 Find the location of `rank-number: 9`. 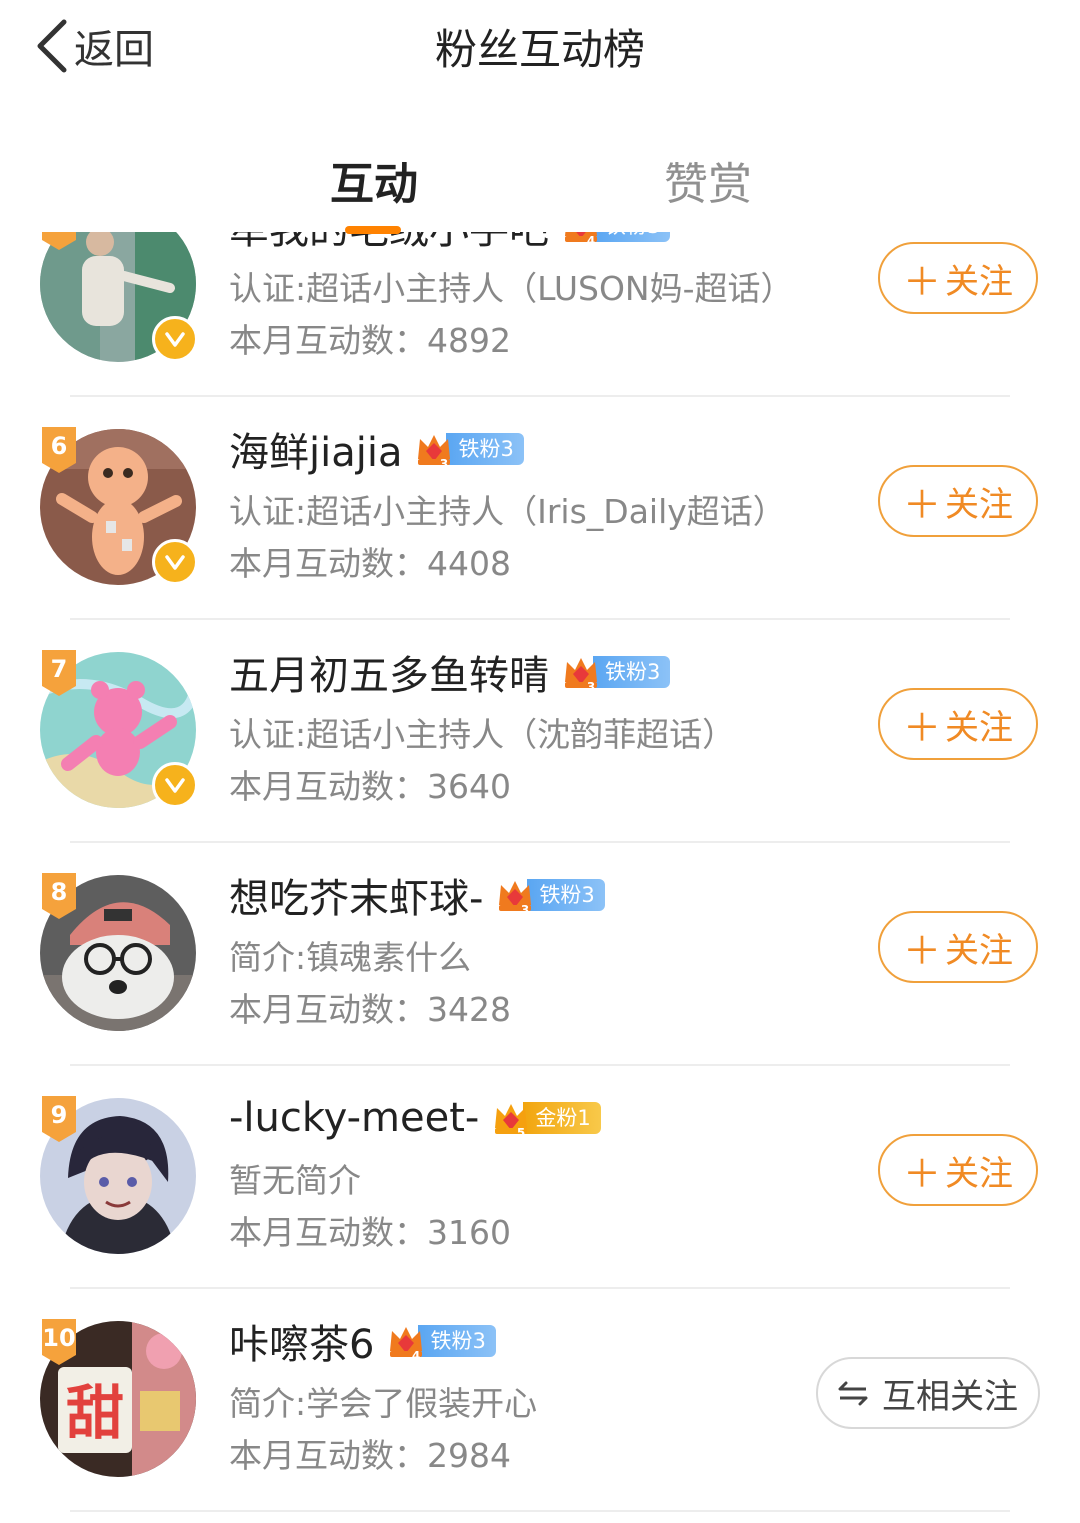

rank-number: 9 is located at coordinates (59, 1115).